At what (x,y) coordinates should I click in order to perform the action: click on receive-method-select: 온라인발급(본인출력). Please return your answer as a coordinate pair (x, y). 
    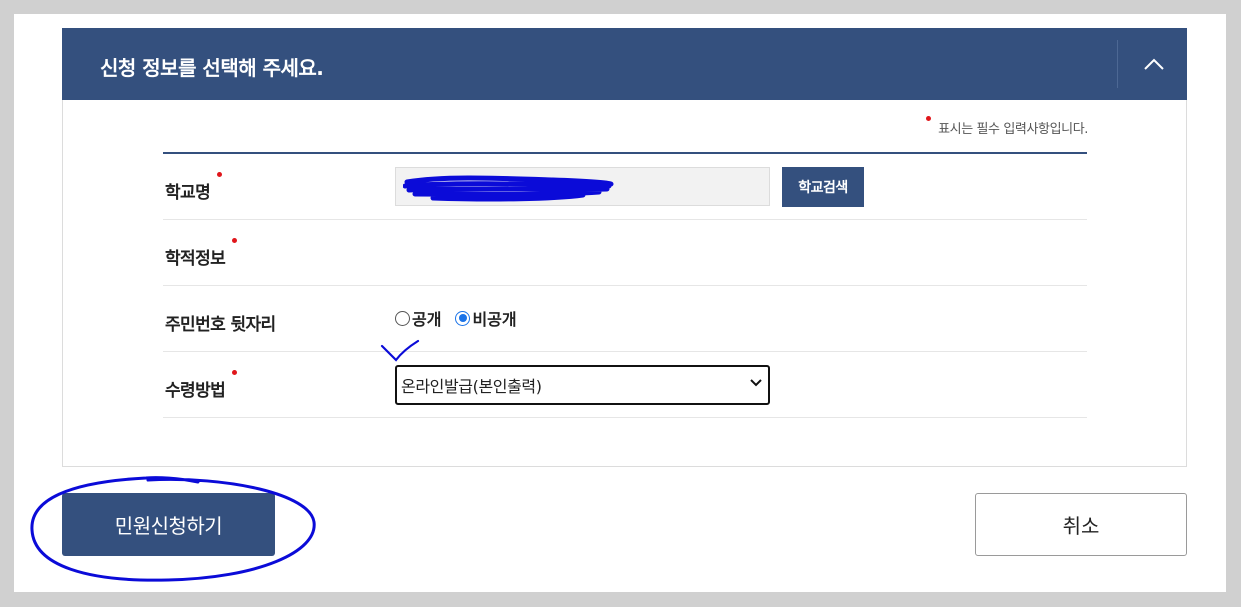
    Looking at the image, I should click on (582, 385).